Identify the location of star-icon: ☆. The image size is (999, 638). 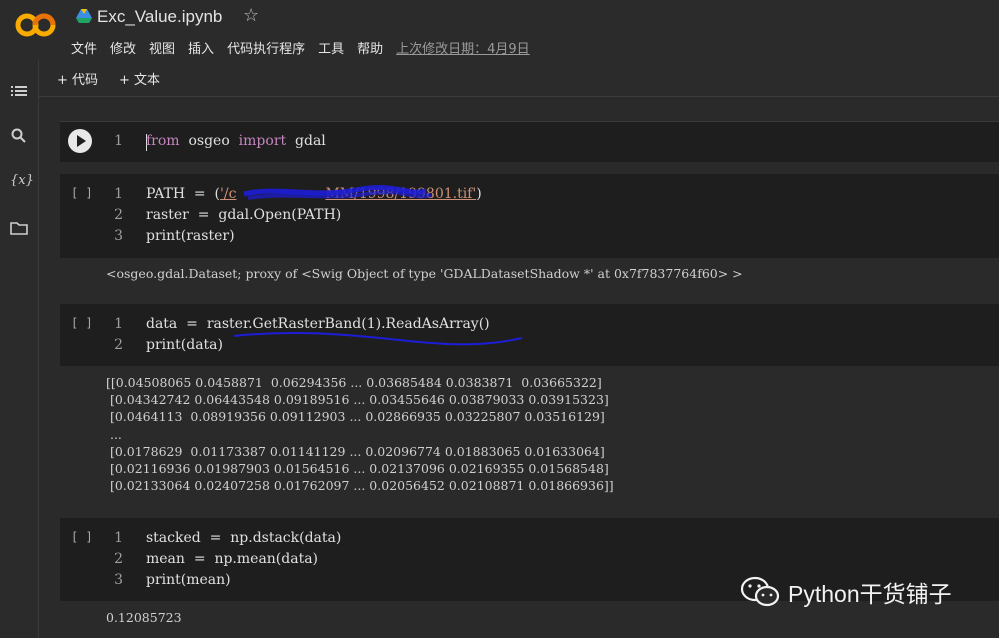
(251, 15).